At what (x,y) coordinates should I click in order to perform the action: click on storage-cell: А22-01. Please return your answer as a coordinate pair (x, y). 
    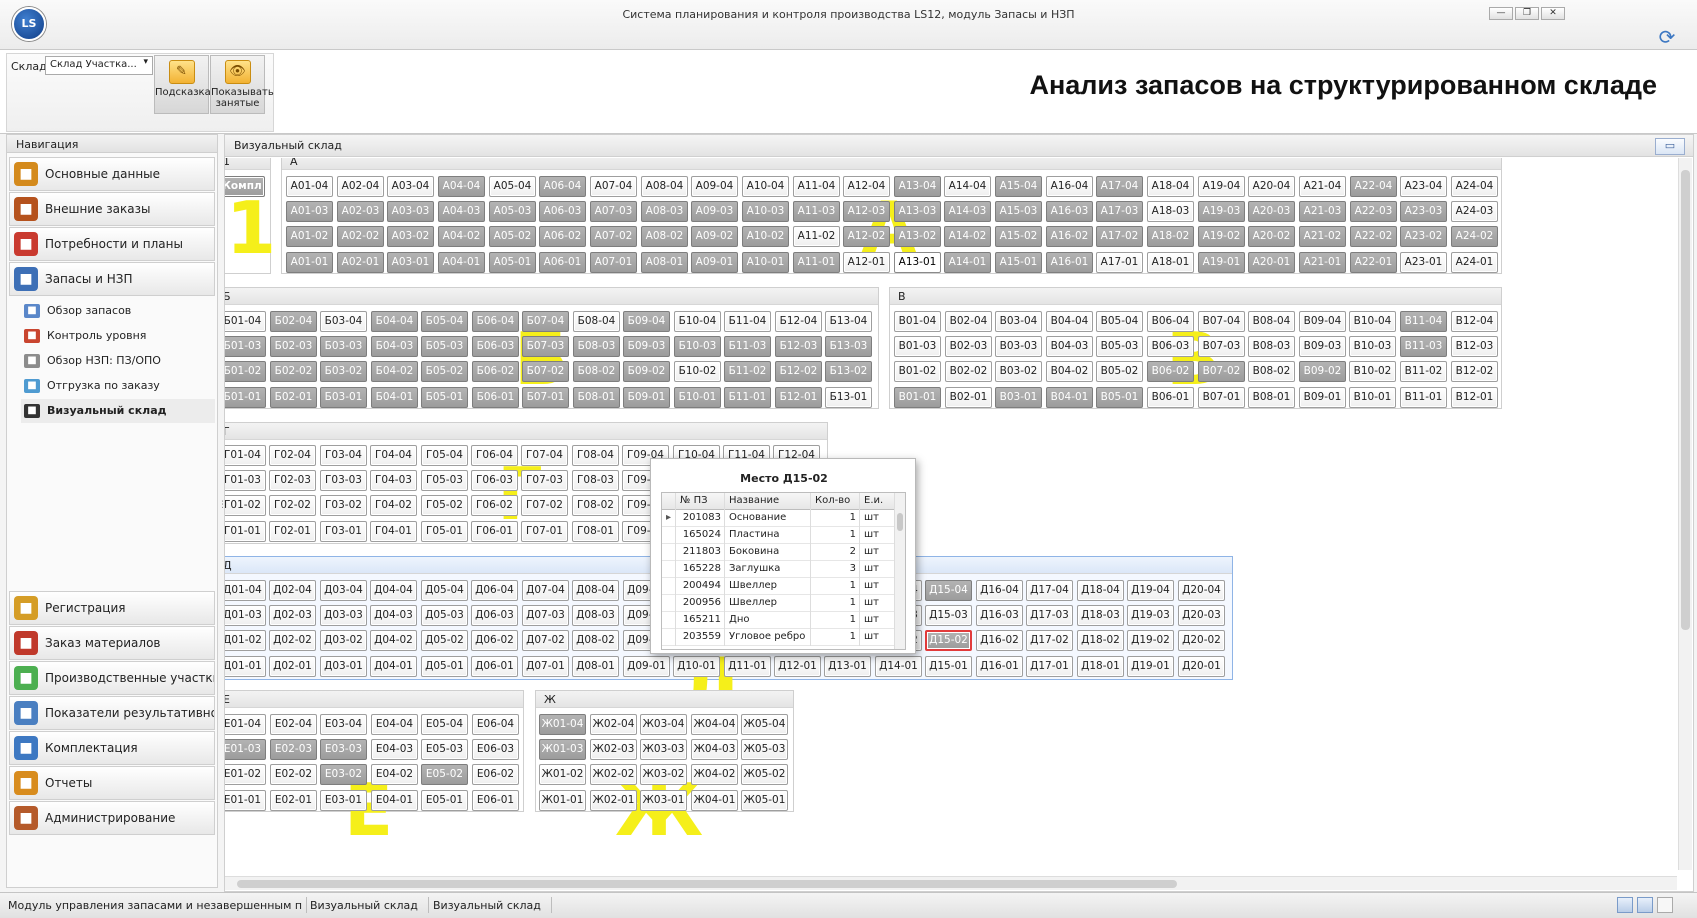
    Looking at the image, I should click on (1373, 262).